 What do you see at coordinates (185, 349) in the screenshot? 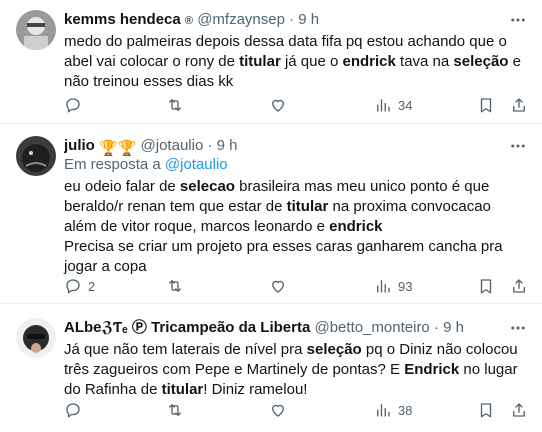
I see `text-segment: Já que não tem laterais de nível pra` at bounding box center [185, 349].